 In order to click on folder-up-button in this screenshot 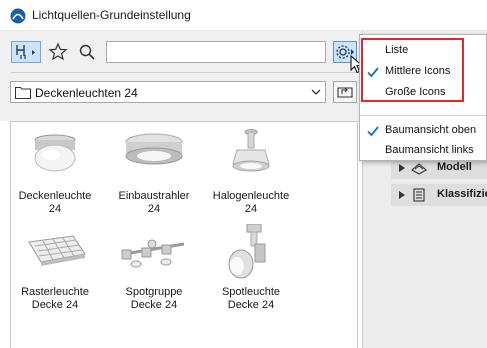, I will do `click(345, 92)`.